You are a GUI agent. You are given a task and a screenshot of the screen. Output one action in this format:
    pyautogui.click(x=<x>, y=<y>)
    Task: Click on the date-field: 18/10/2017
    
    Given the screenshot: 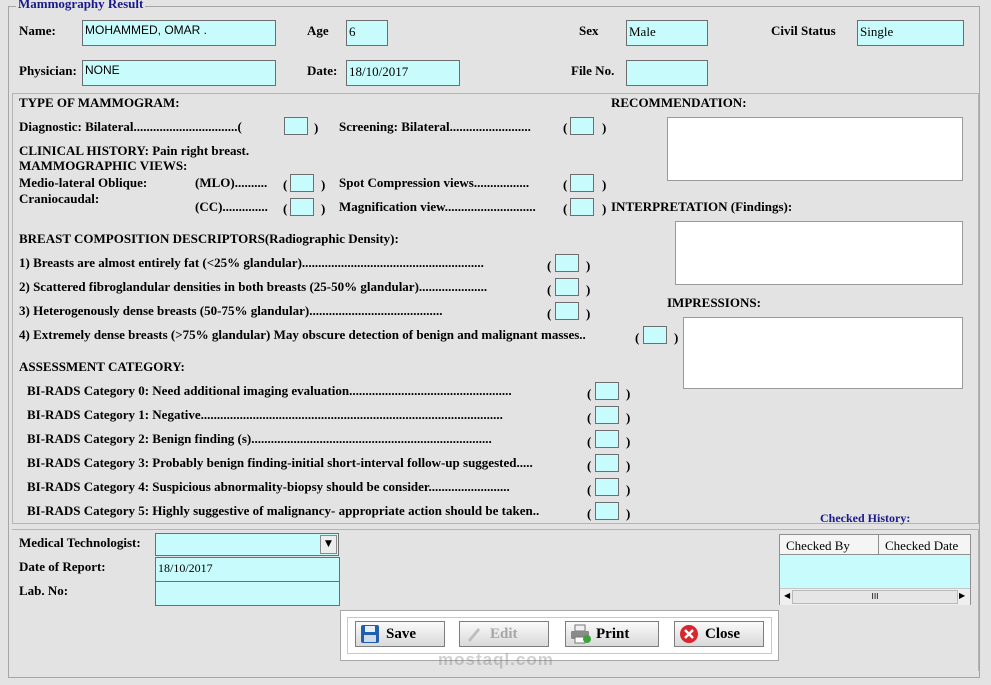 What is the action you would take?
    pyautogui.click(x=403, y=73)
    